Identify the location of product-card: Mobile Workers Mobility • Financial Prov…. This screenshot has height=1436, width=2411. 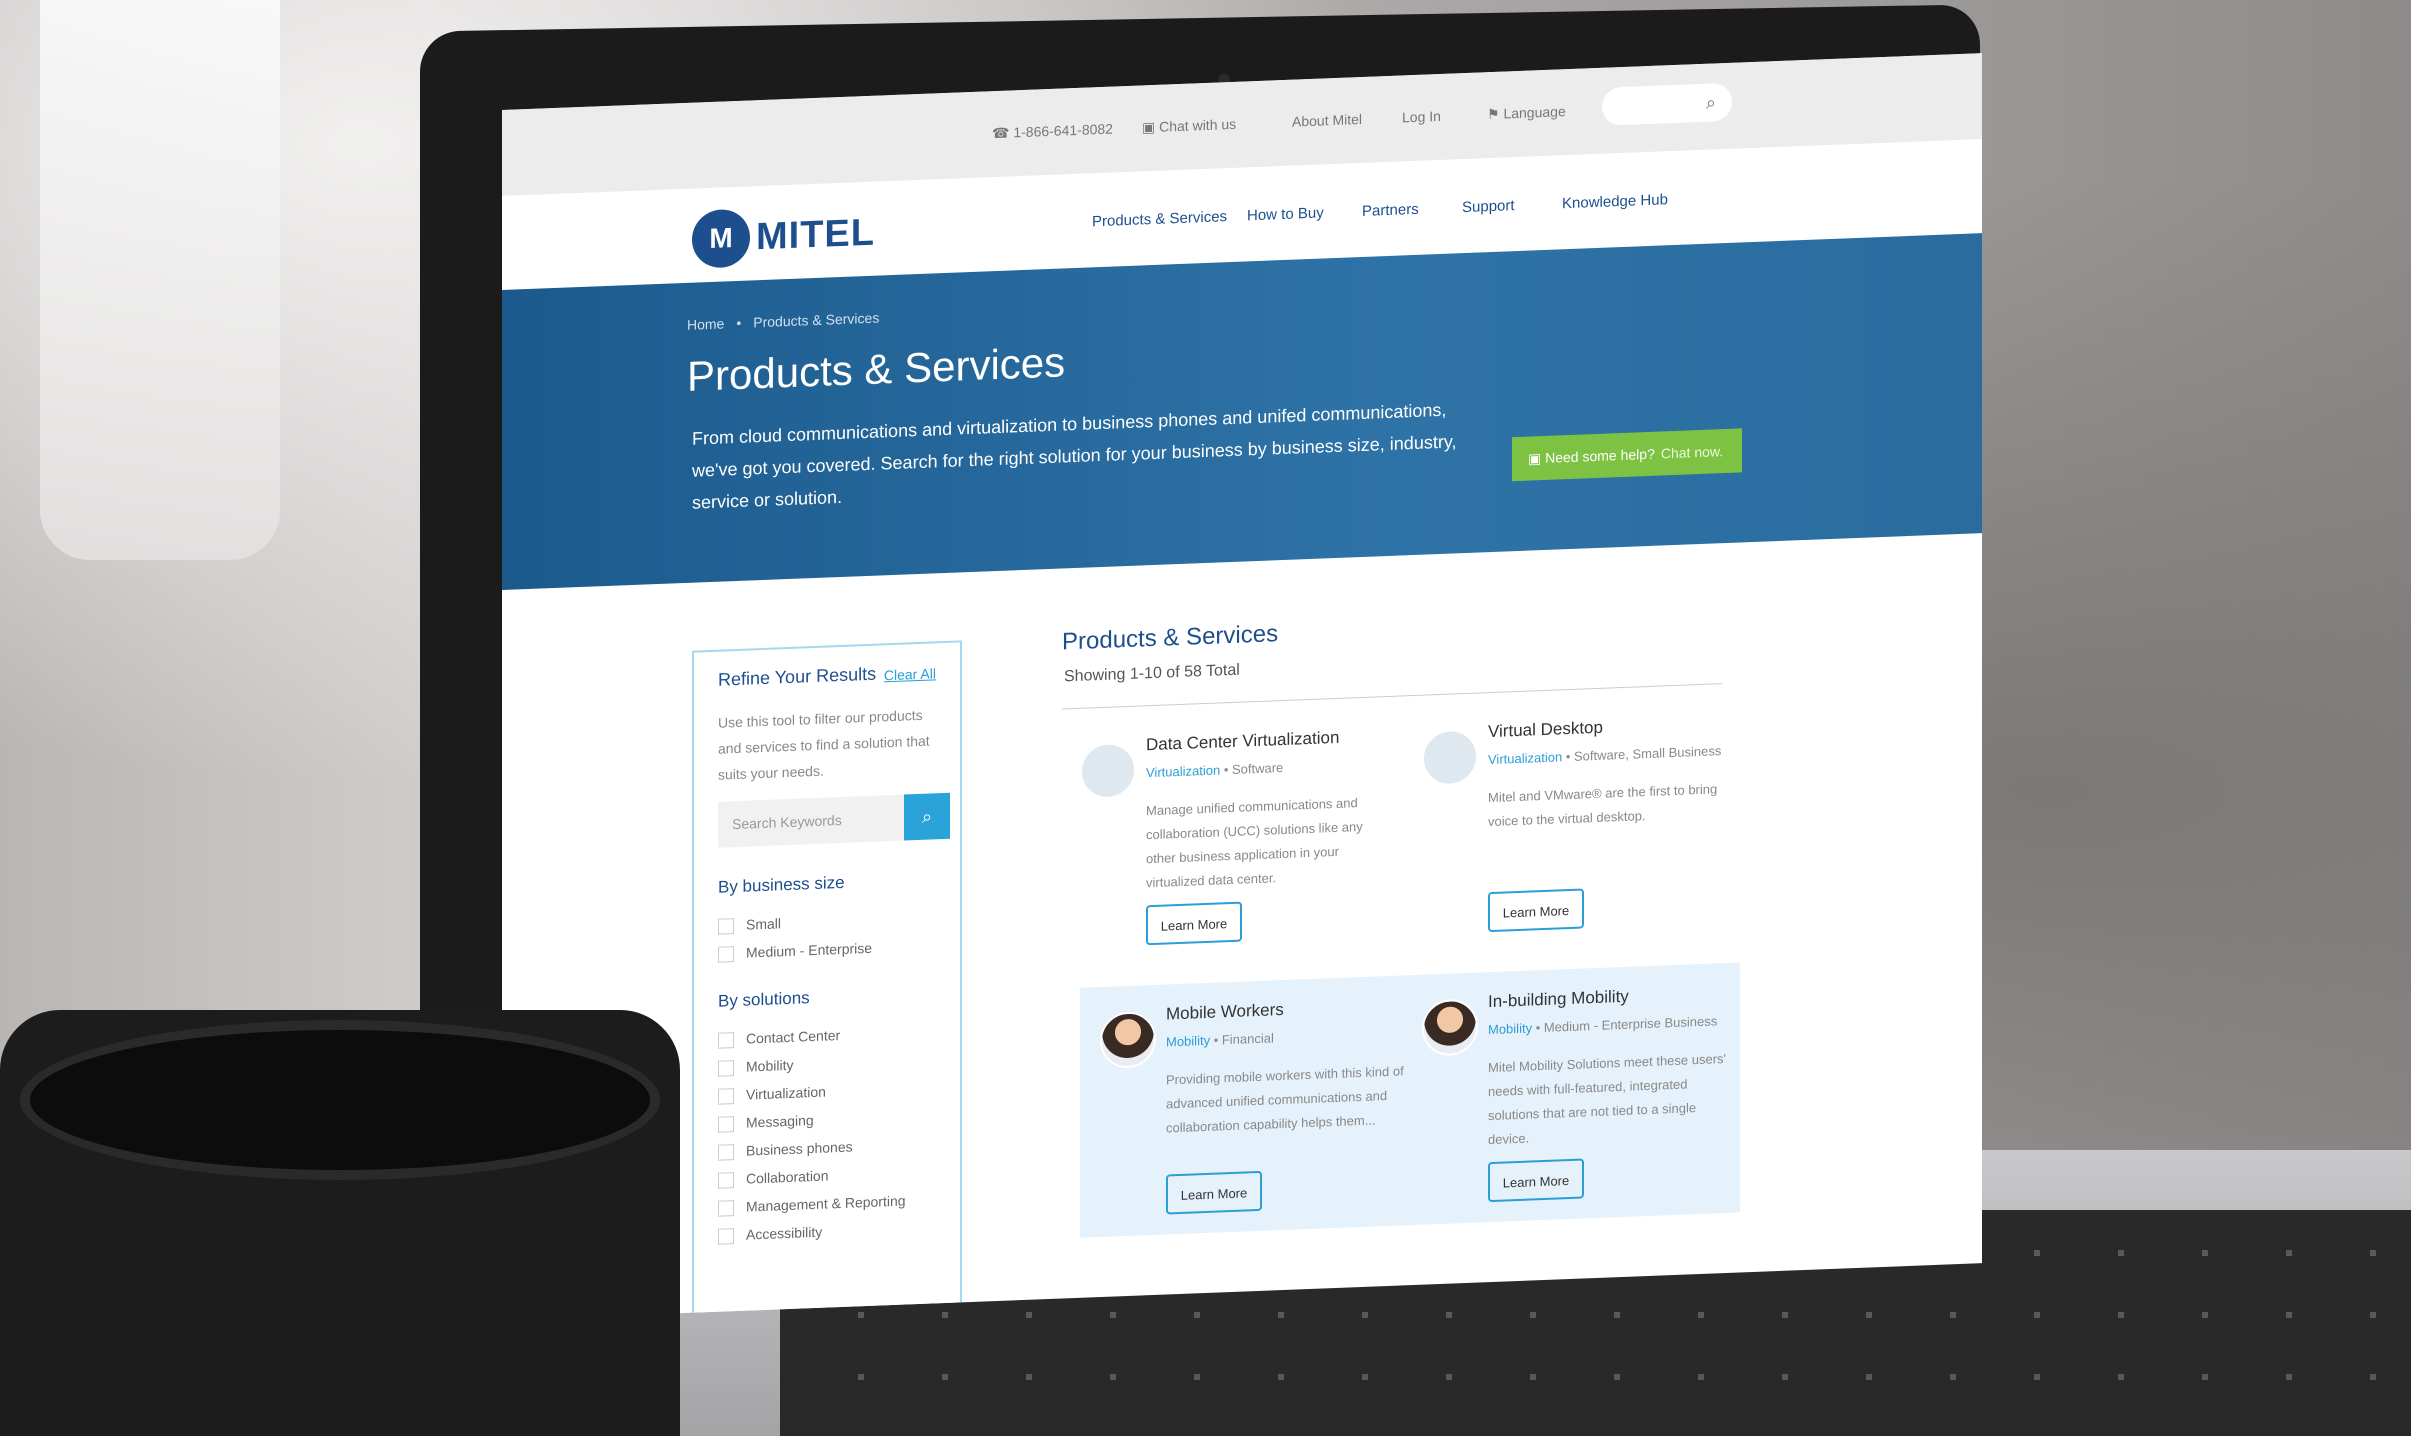
(1260, 1116).